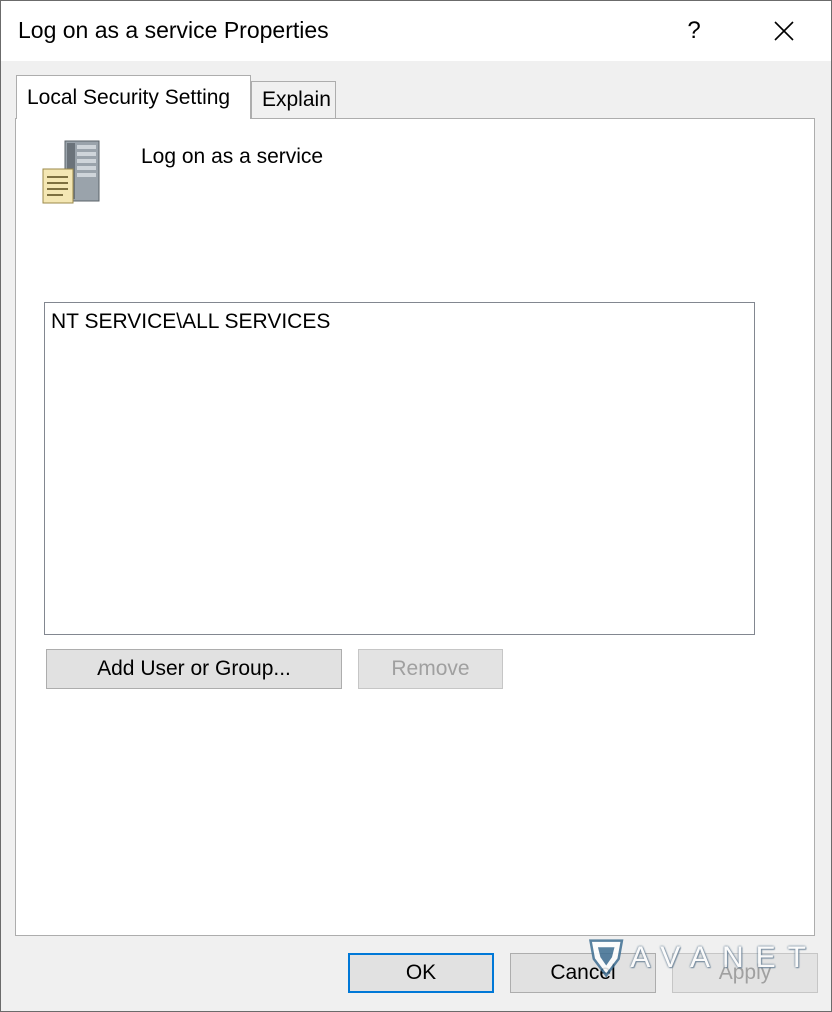 This screenshot has height=1012, width=832. What do you see at coordinates (190, 322) in the screenshot?
I see `list-item: NT SERVICE\ALL SERVICES` at bounding box center [190, 322].